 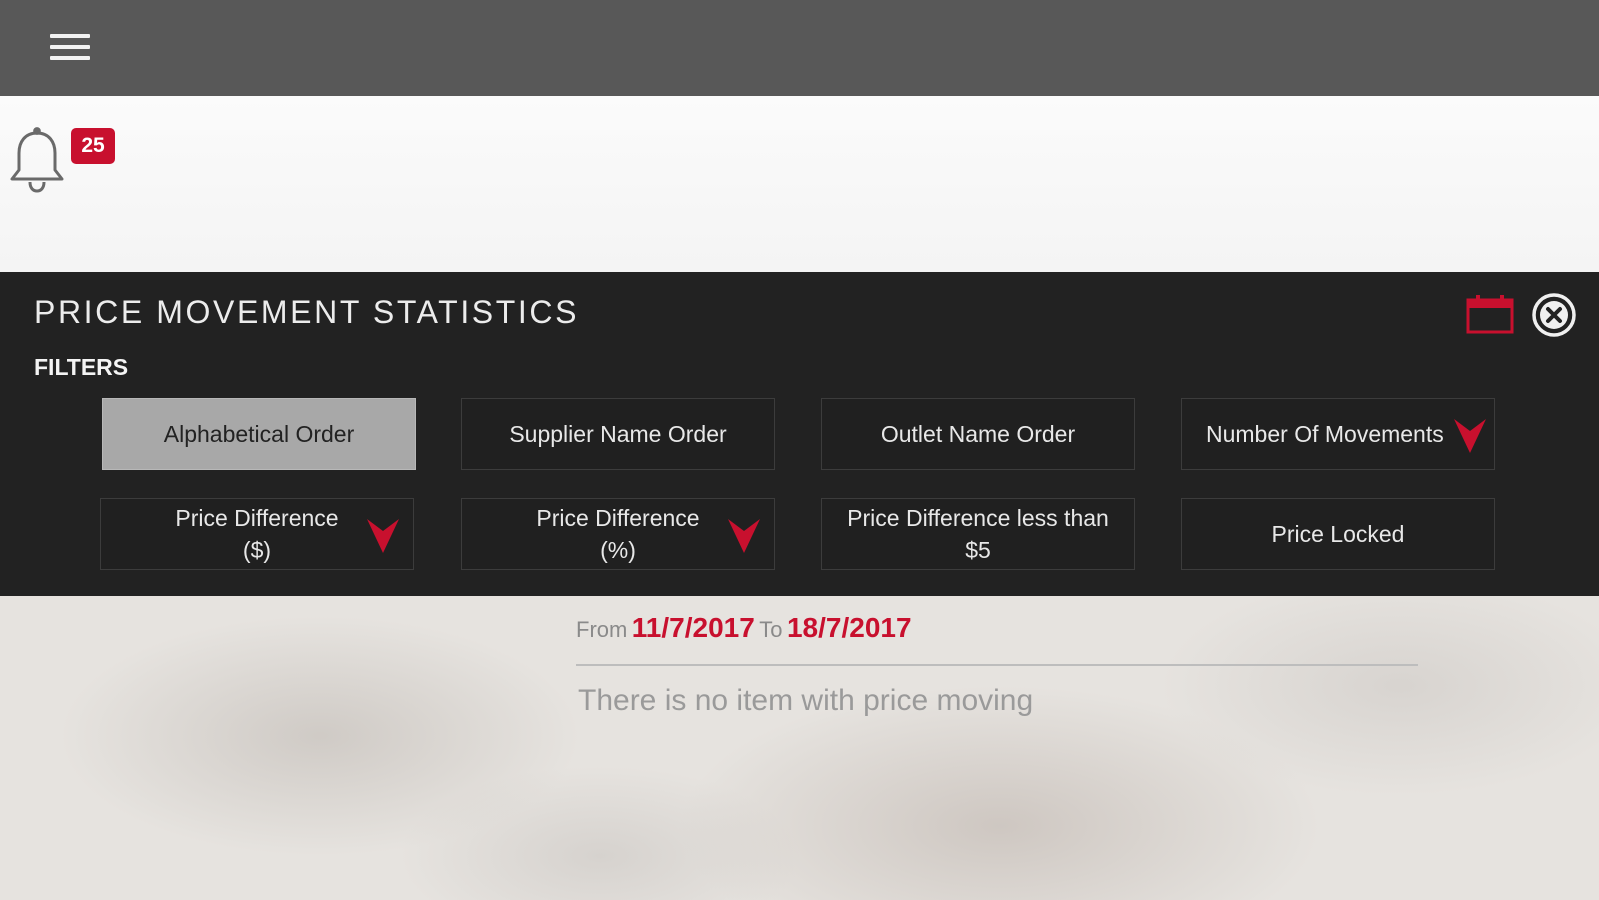 I want to click on filter-label: Price Difference less than $5, so click(x=978, y=534).